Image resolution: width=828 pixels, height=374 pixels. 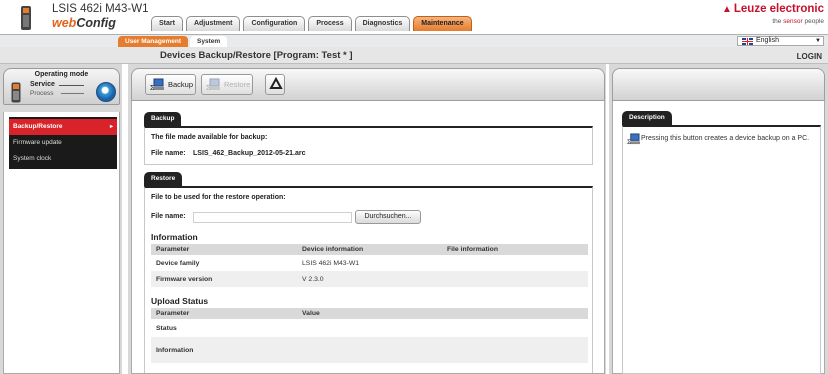 I want to click on nav-item-firmware-update: Firmware update, so click(x=63, y=143).